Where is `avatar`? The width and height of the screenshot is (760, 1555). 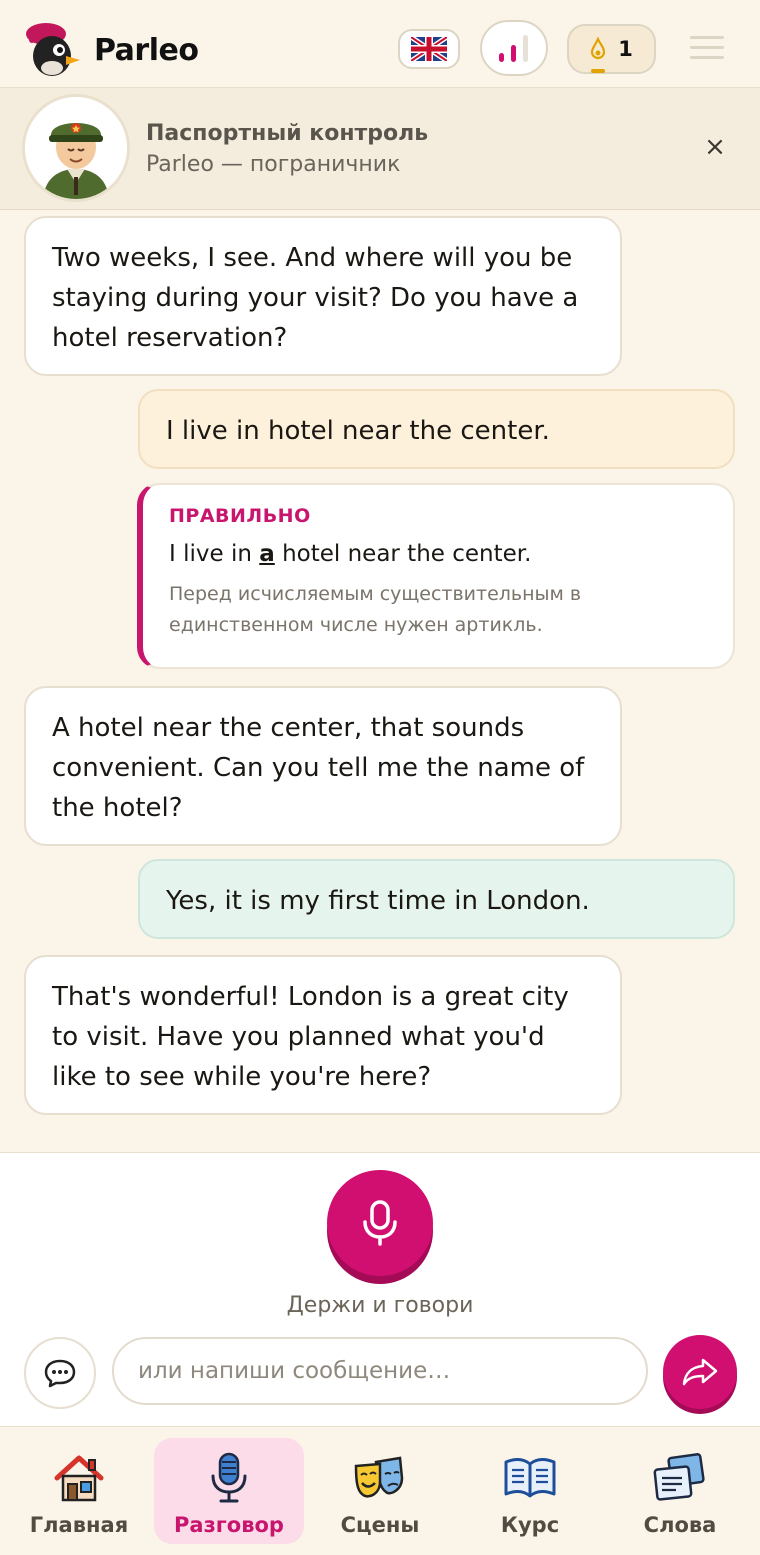
avatar is located at coordinates (76, 148).